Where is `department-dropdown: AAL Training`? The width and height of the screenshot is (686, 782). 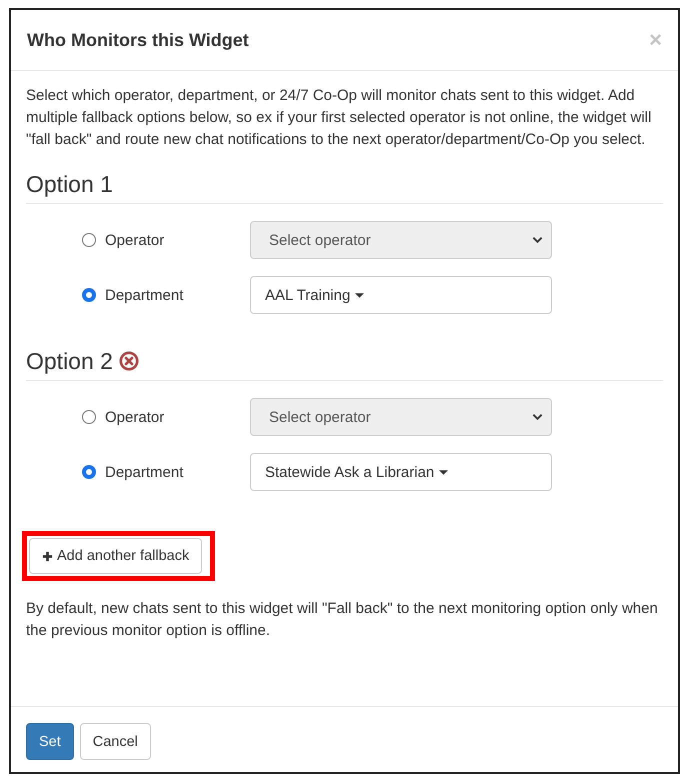
department-dropdown: AAL Training is located at coordinates (401, 295).